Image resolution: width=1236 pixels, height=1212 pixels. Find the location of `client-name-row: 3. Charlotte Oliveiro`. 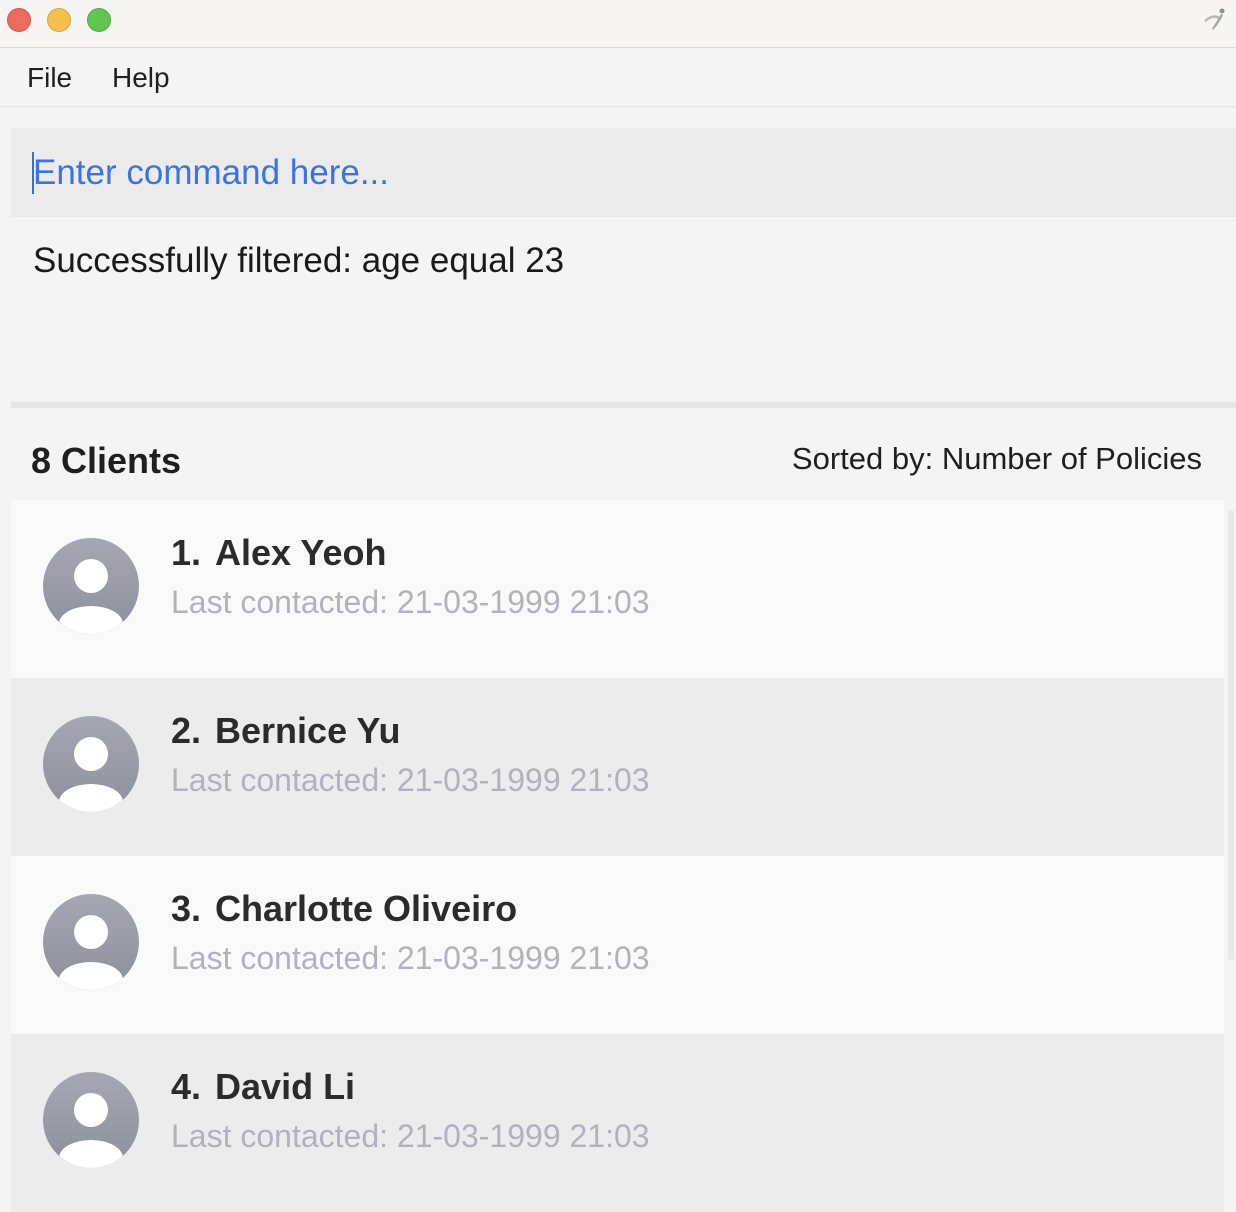

client-name-row: 3. Charlotte Oliveiro is located at coordinates (344, 909).